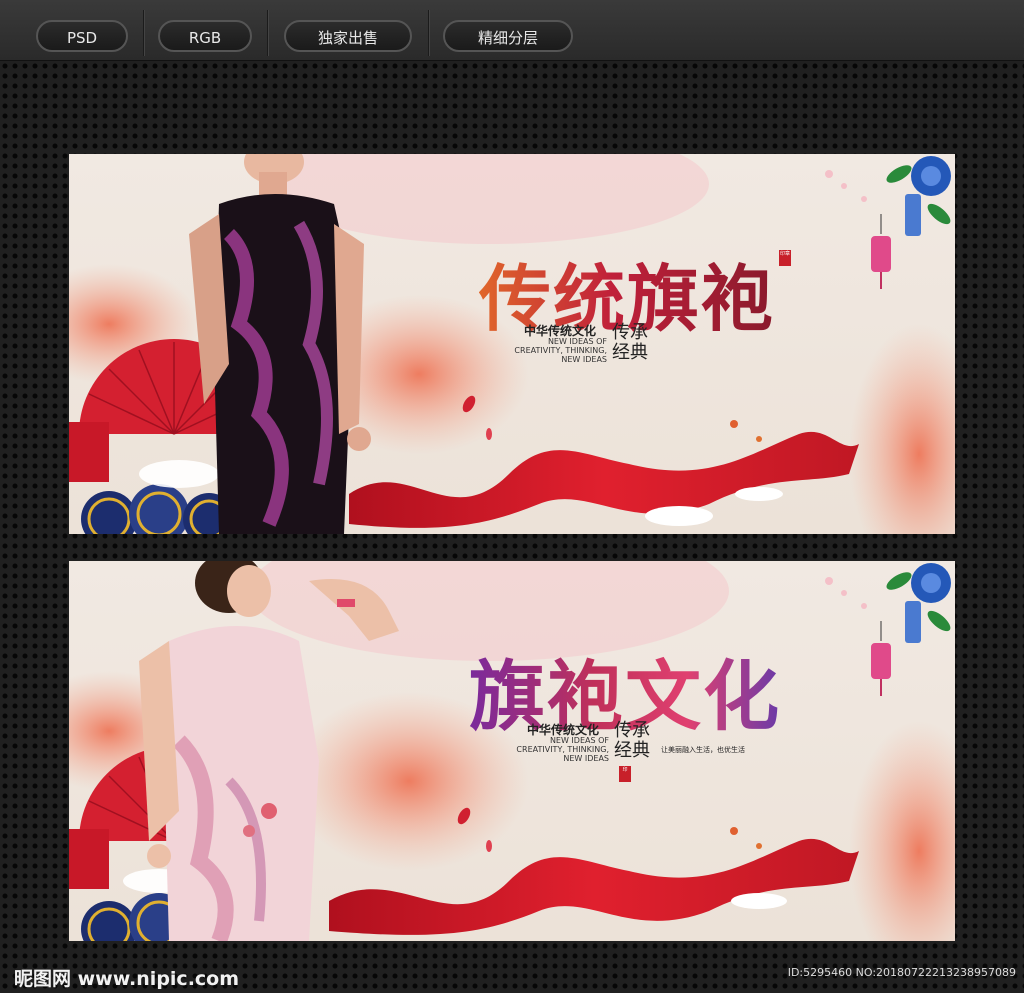 The width and height of the screenshot is (1024, 993). Describe the element at coordinates (127, 979) in the screenshot. I see `watermark-logo: 昵图网 www.nipic.com` at that location.